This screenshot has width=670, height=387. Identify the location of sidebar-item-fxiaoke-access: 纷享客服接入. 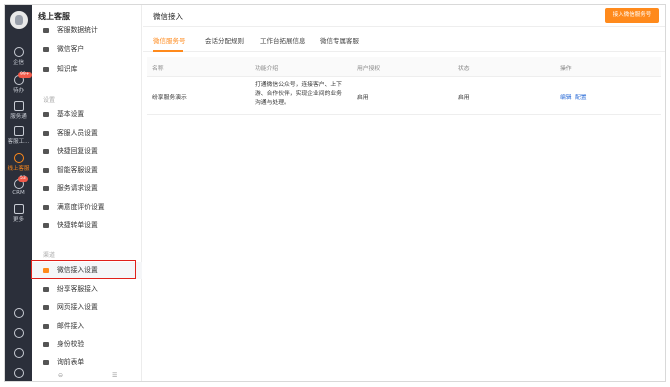
(87, 289).